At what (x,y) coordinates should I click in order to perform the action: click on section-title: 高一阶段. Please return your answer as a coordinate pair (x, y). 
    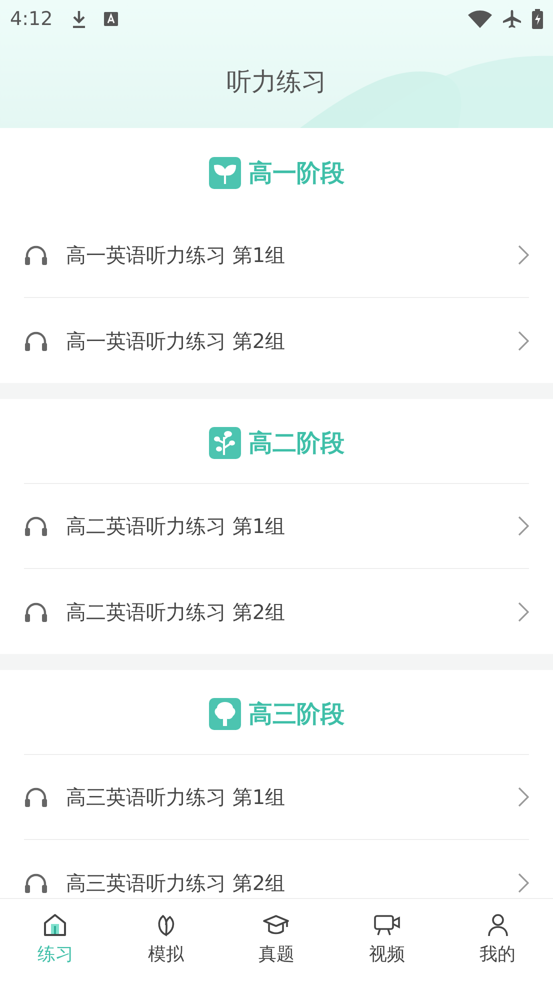
    Looking at the image, I should click on (296, 173).